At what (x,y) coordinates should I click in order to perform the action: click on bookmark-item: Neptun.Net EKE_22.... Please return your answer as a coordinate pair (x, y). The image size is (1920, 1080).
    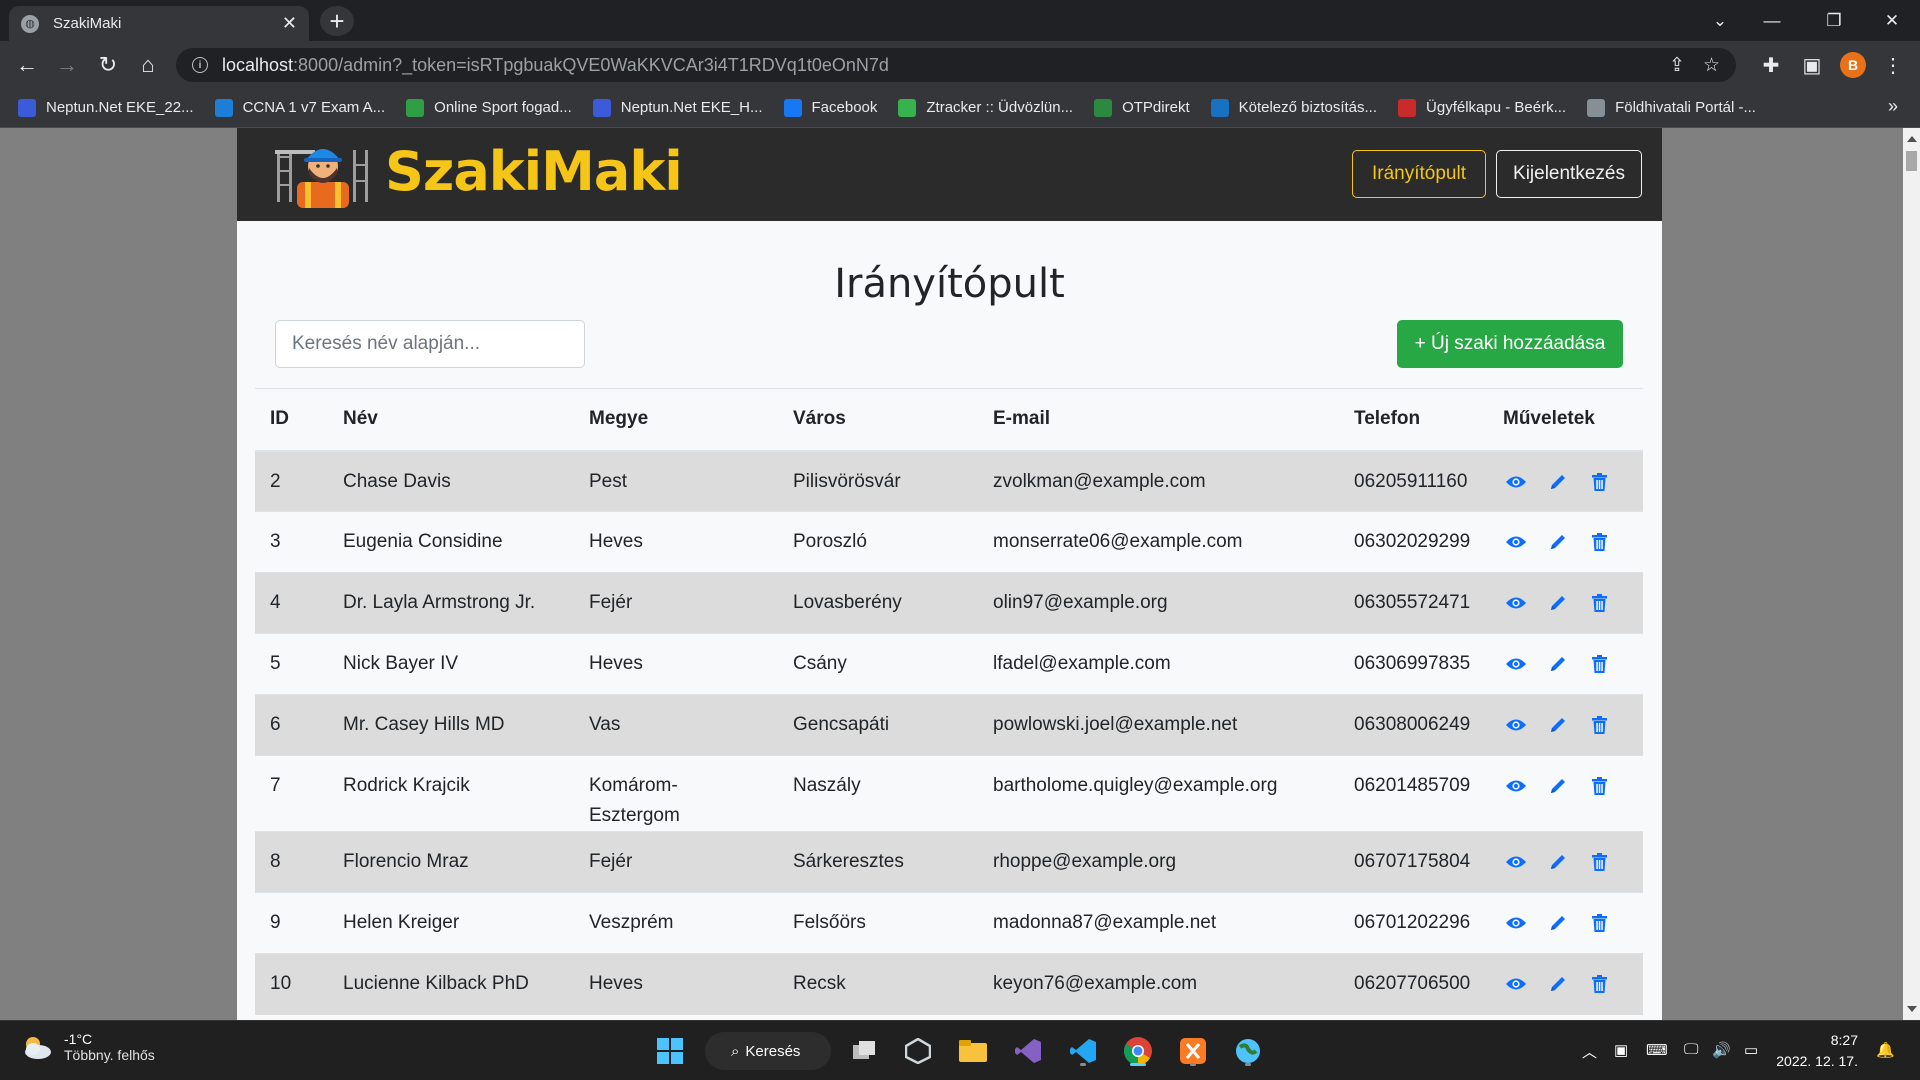
    Looking at the image, I should click on (106, 107).